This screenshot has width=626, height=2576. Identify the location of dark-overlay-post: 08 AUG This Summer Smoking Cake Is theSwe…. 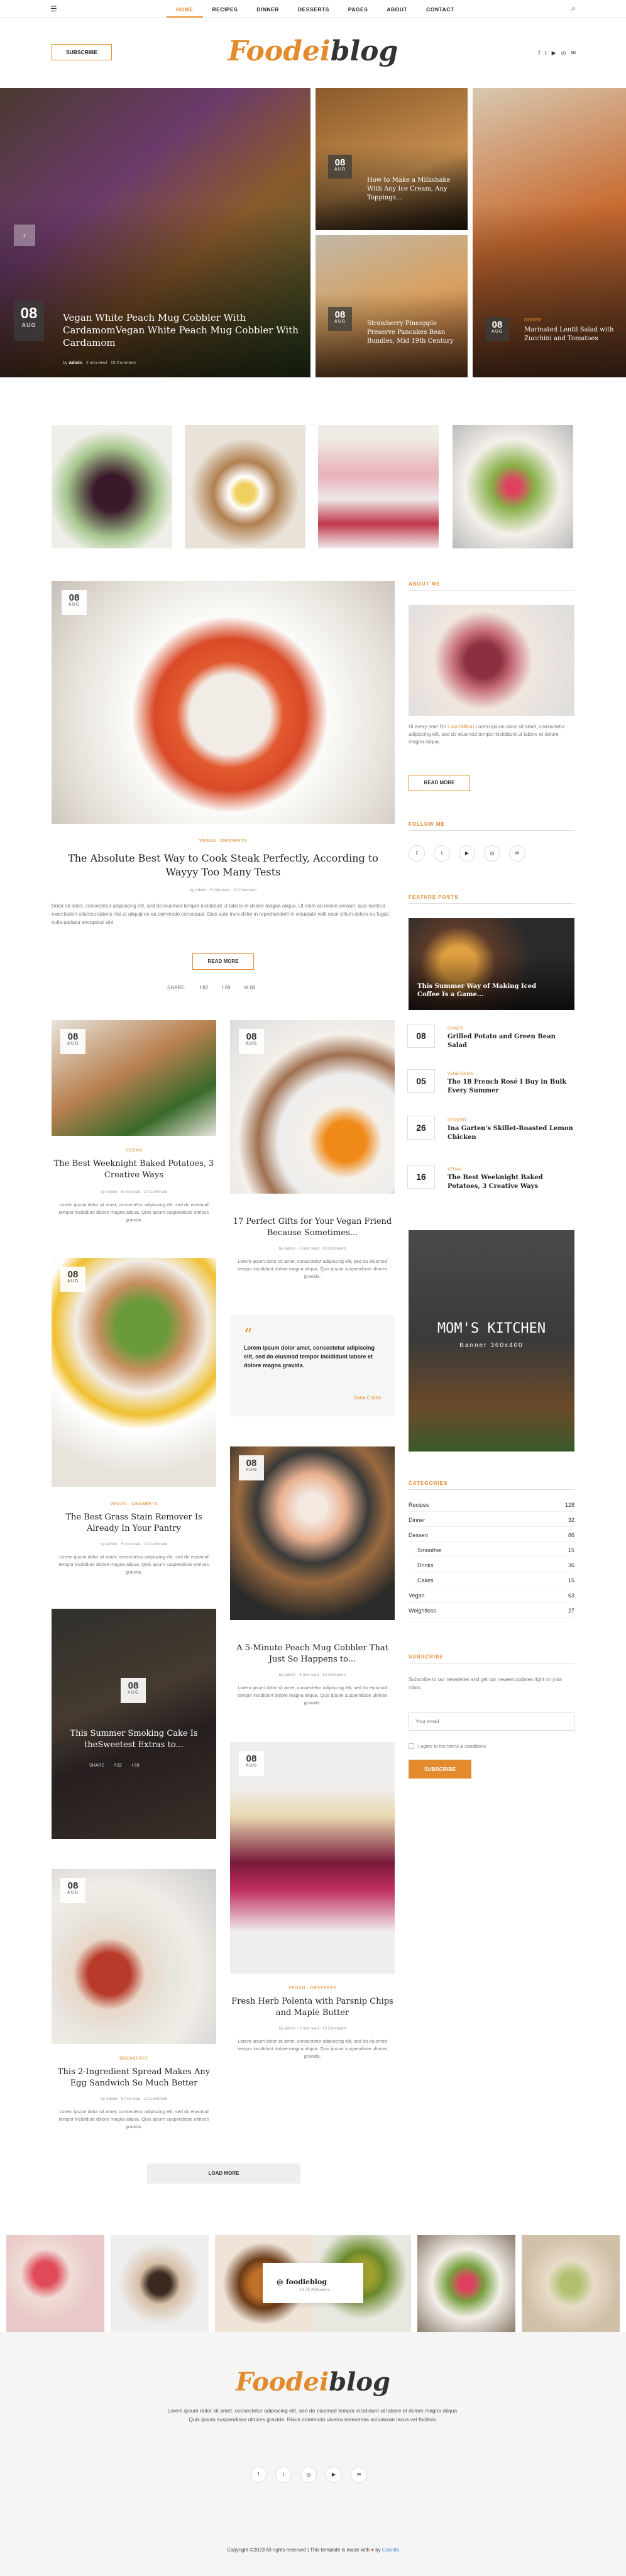
(134, 1724).